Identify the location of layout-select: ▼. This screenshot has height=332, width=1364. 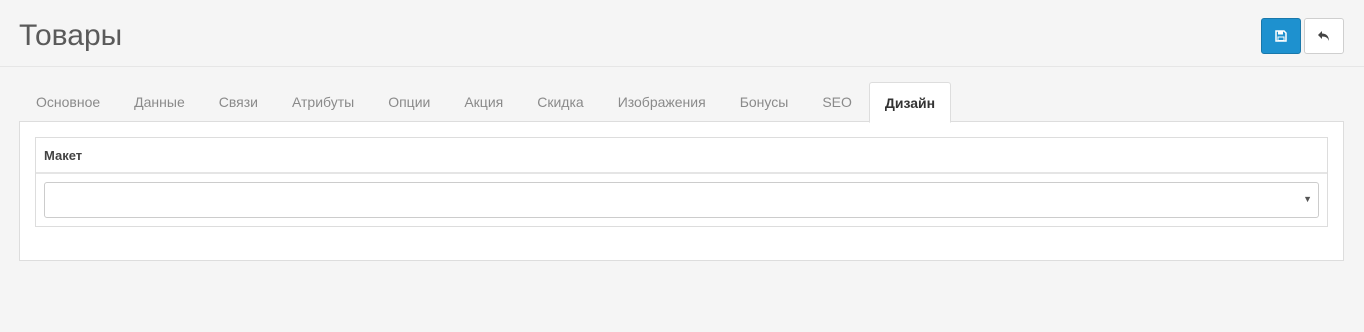
(681, 200).